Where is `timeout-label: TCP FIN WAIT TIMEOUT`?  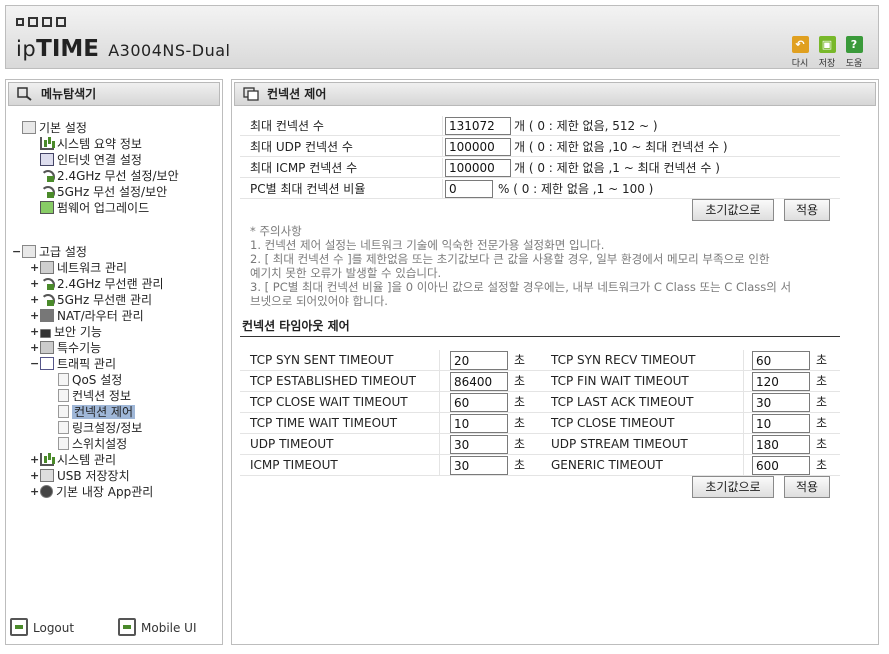 timeout-label: TCP FIN WAIT TIMEOUT is located at coordinates (620, 381).